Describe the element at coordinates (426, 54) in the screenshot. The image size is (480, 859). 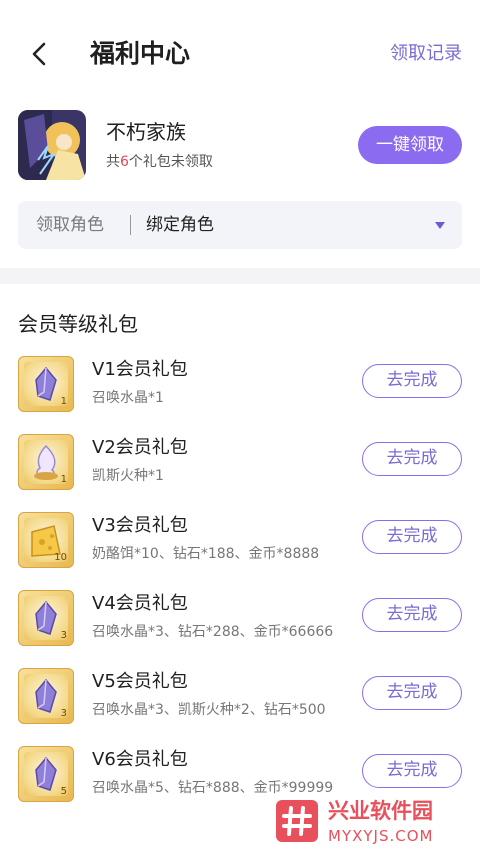
I see `claim-records-link: 领取记录` at that location.